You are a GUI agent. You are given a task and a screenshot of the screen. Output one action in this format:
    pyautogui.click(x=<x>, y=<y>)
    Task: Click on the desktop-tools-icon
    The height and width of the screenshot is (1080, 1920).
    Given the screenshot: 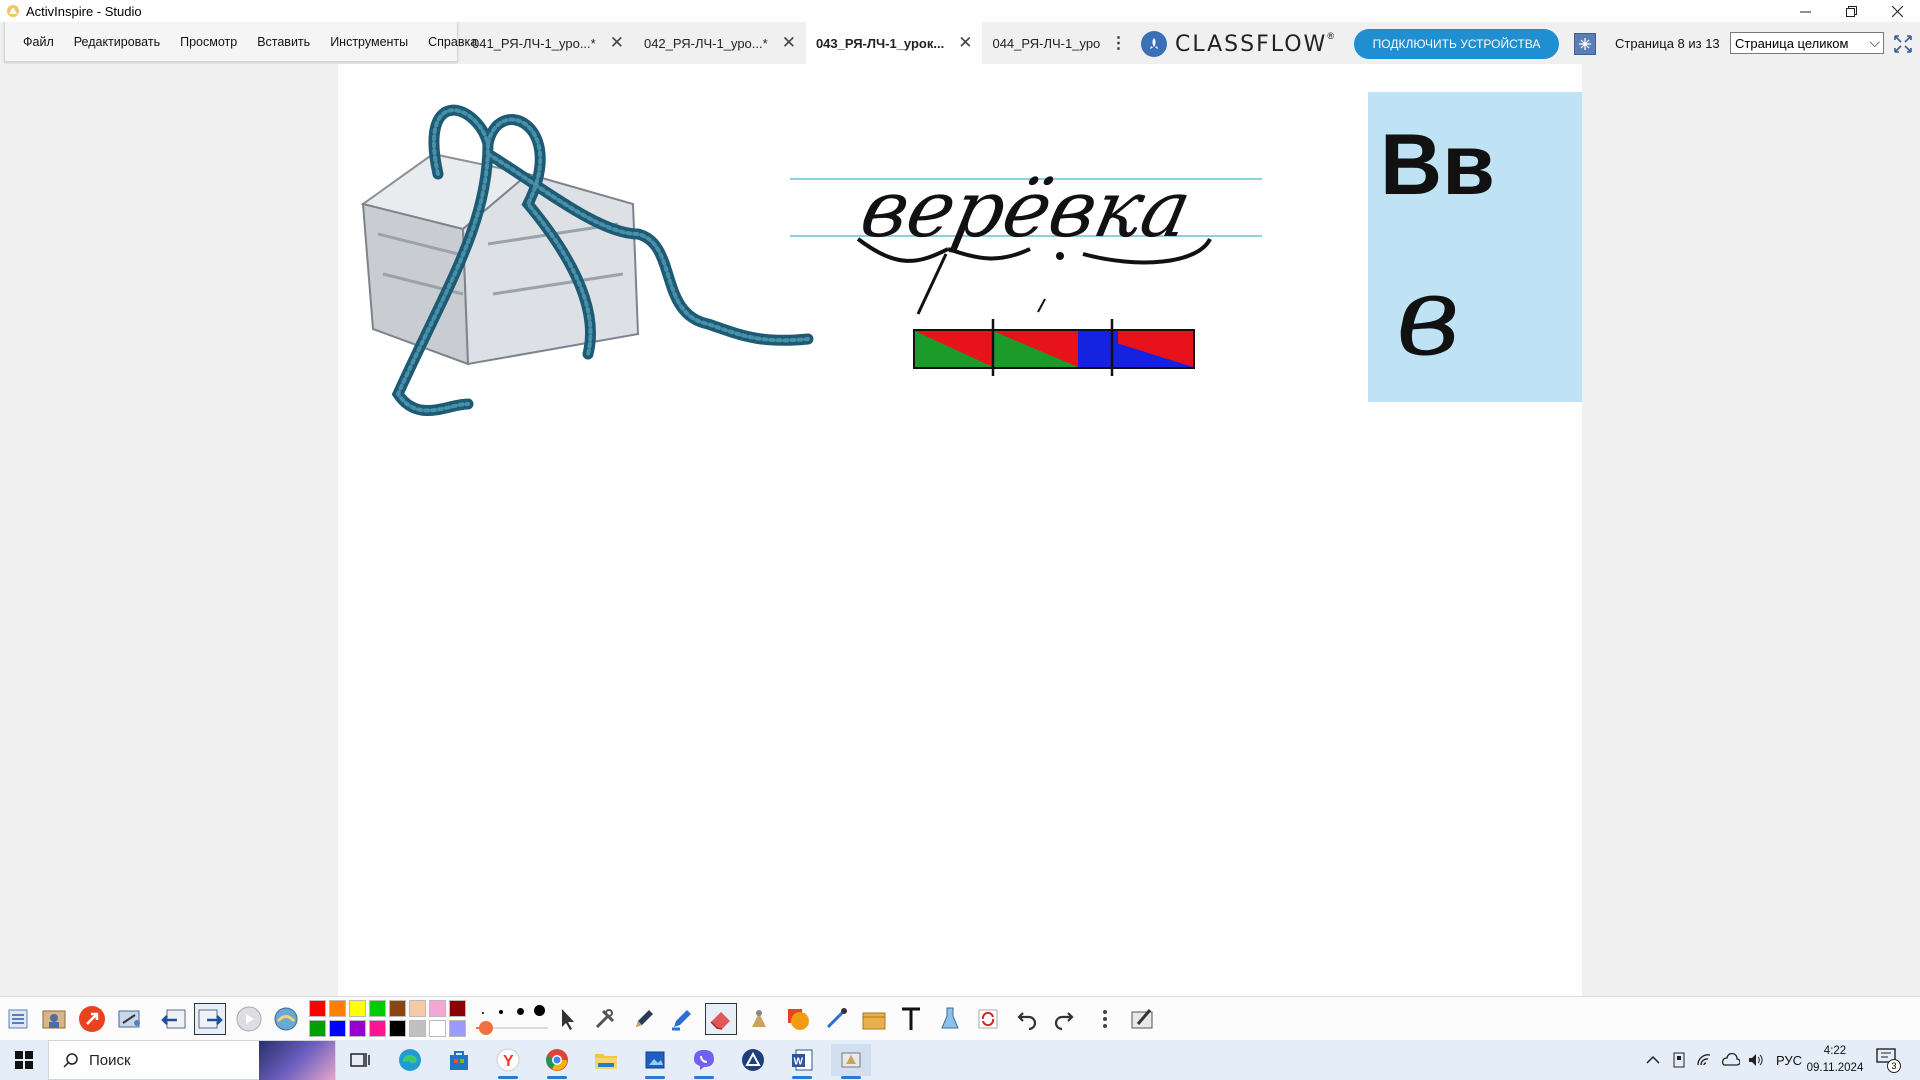 What is the action you would take?
    pyautogui.click(x=286, y=1019)
    